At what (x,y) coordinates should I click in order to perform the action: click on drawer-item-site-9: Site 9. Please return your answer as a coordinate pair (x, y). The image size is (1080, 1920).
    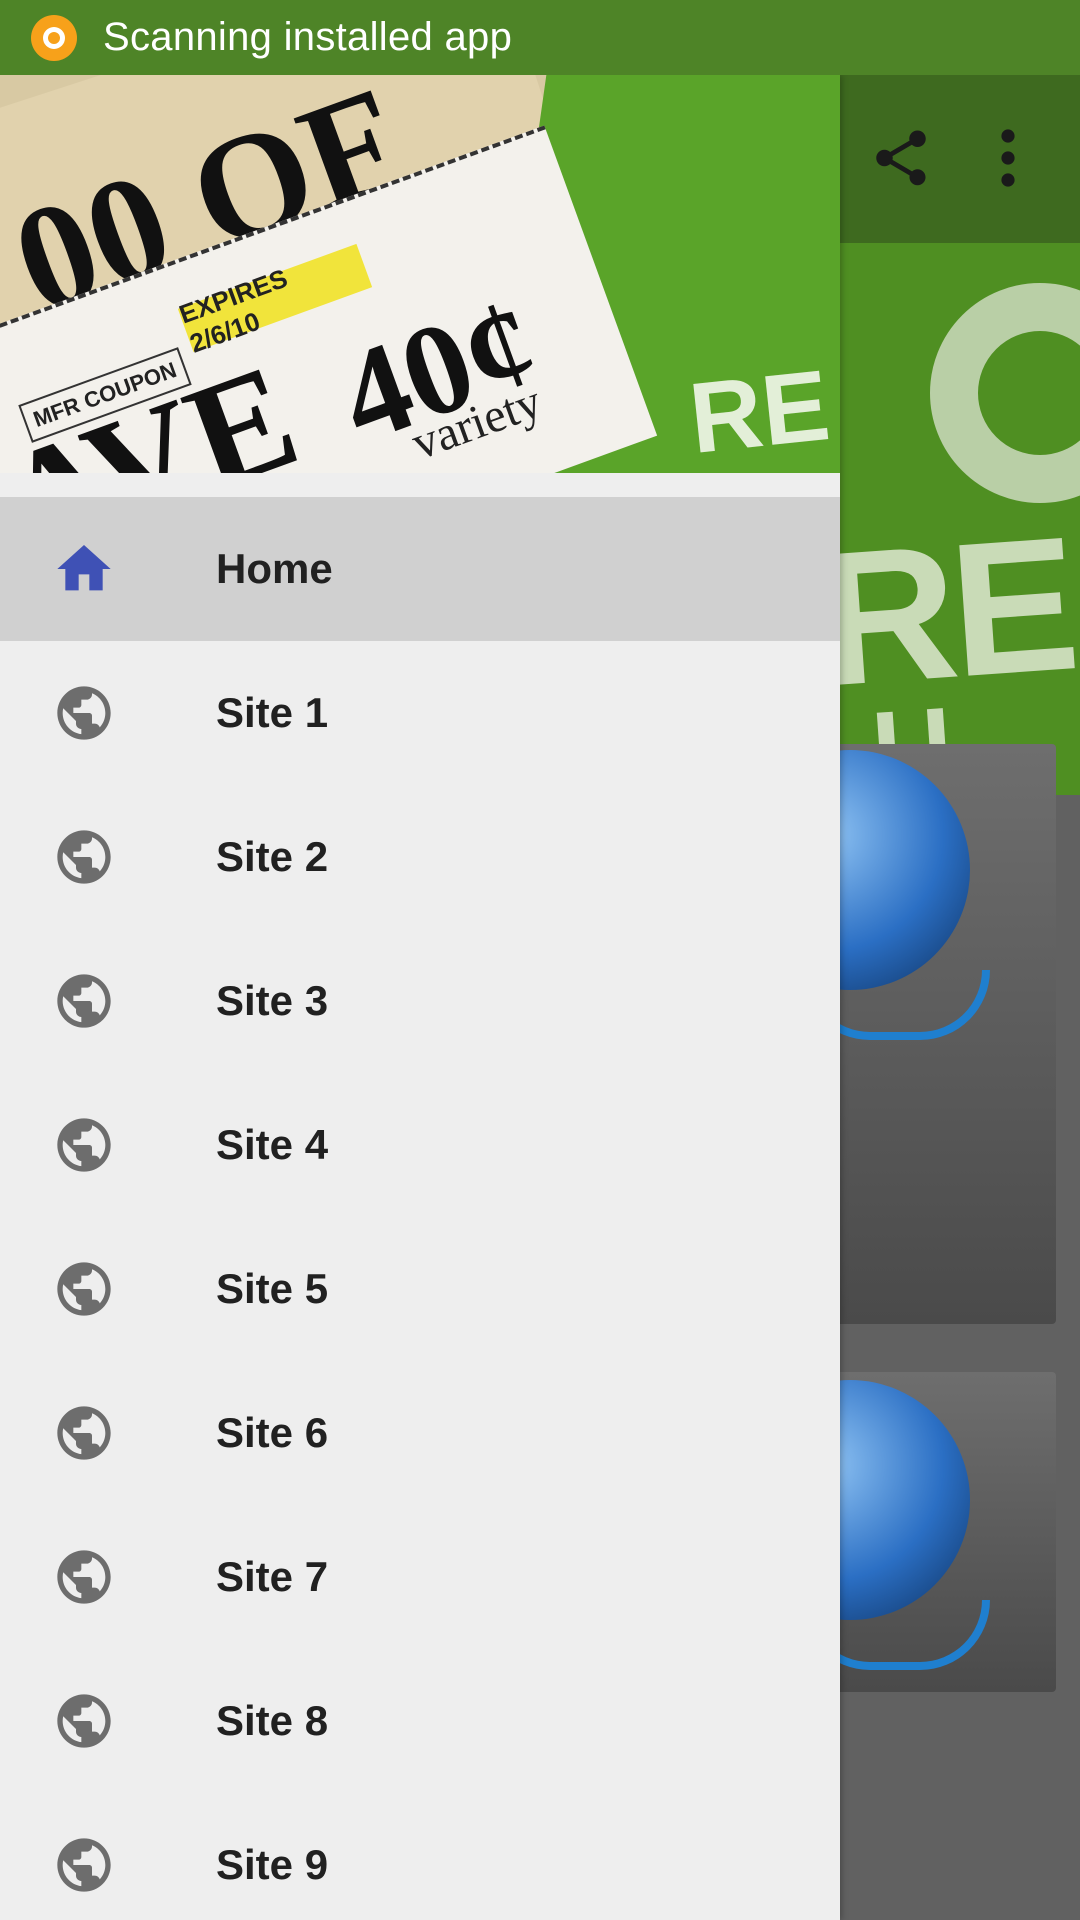
    Looking at the image, I should click on (420, 1856).